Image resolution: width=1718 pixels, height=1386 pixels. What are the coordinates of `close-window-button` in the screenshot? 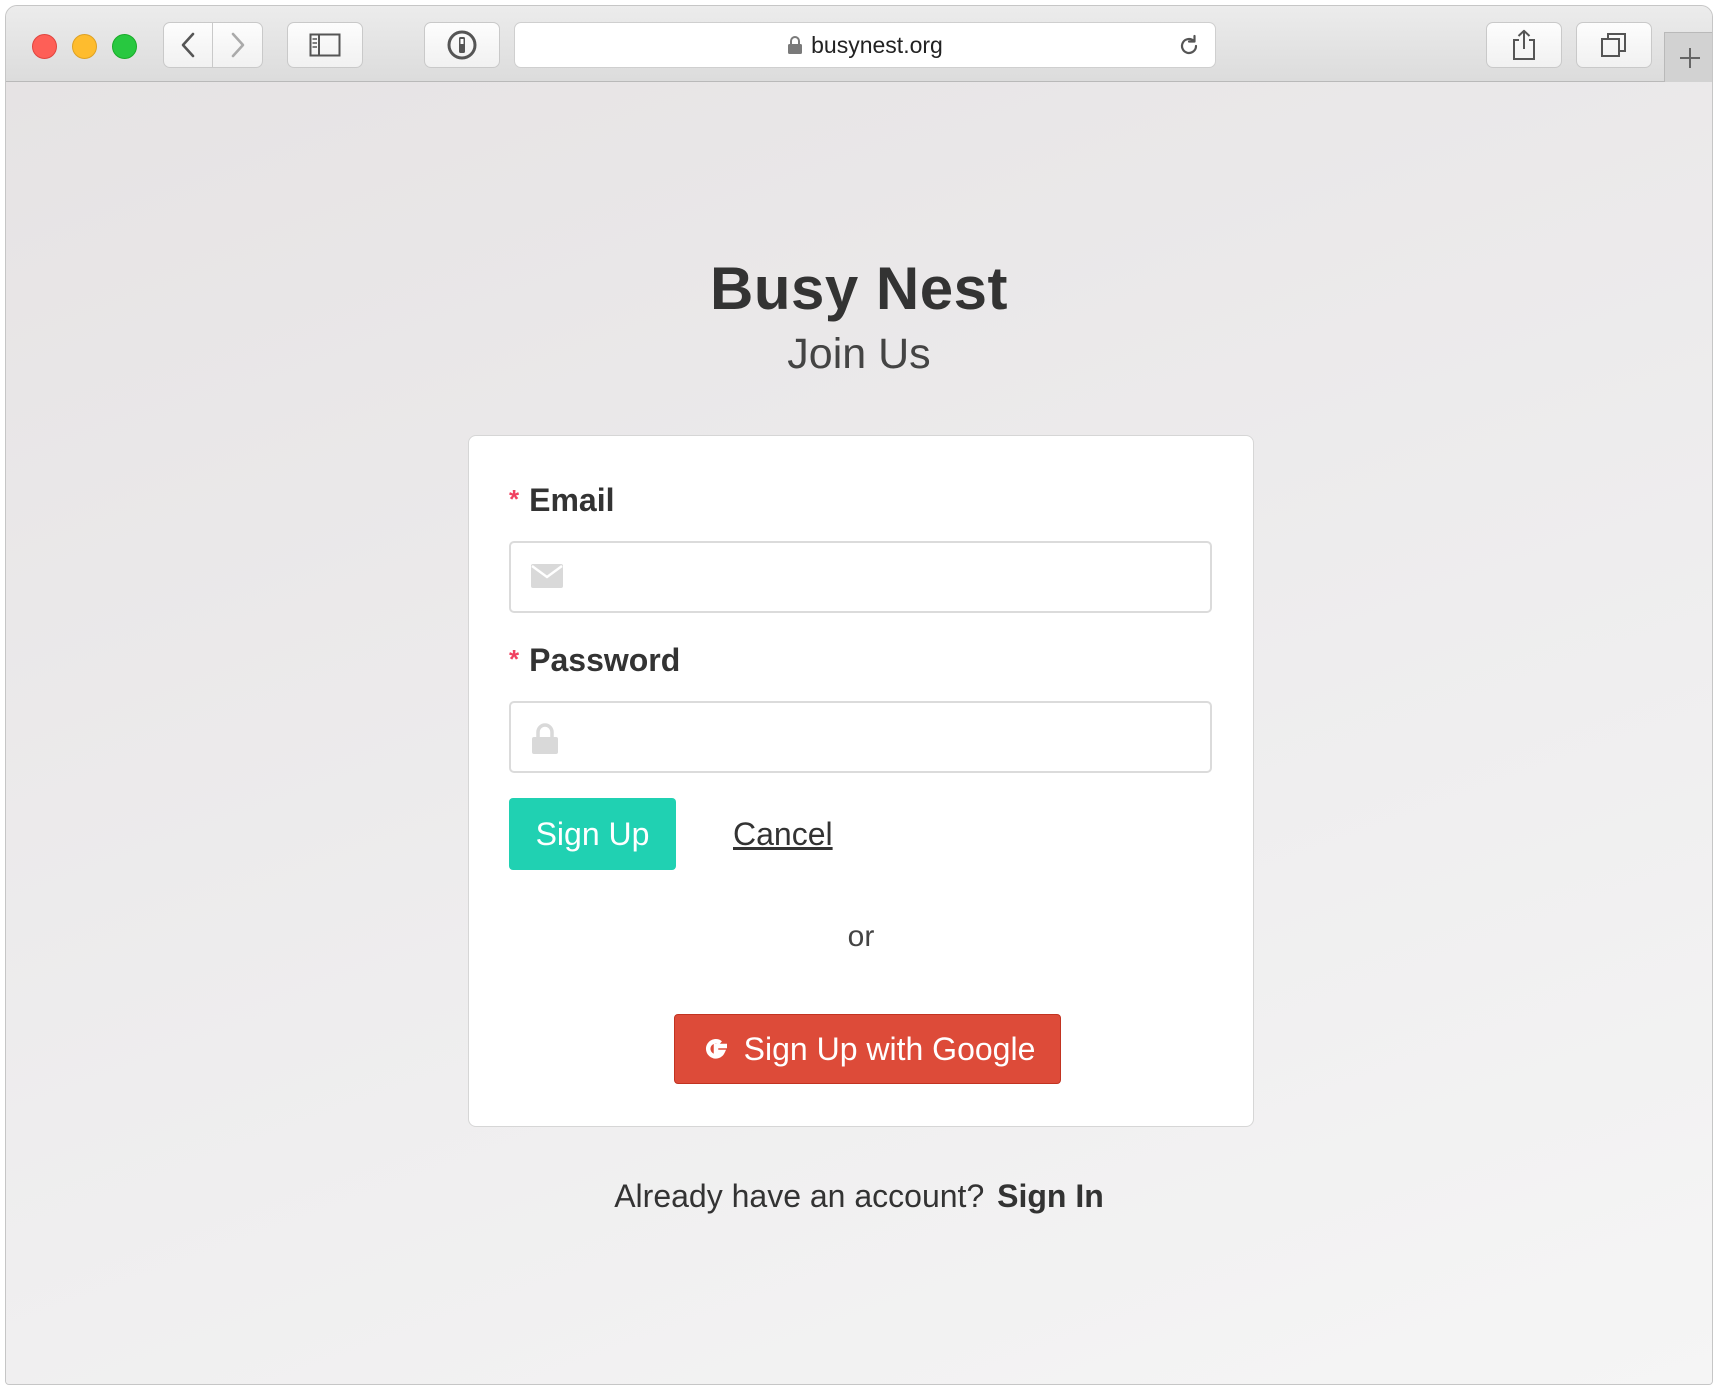 It's located at (44, 46).